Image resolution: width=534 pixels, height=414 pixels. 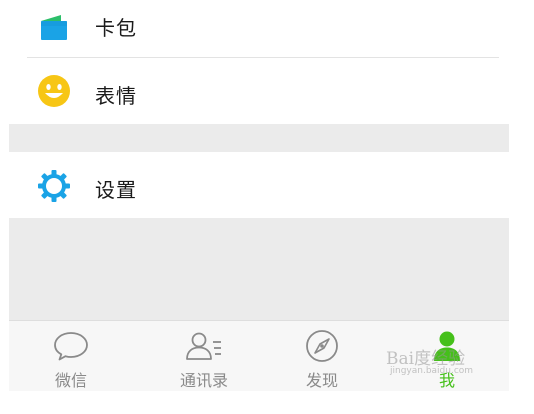 What do you see at coordinates (446, 380) in the screenshot?
I see `tab-me-label: 我` at bounding box center [446, 380].